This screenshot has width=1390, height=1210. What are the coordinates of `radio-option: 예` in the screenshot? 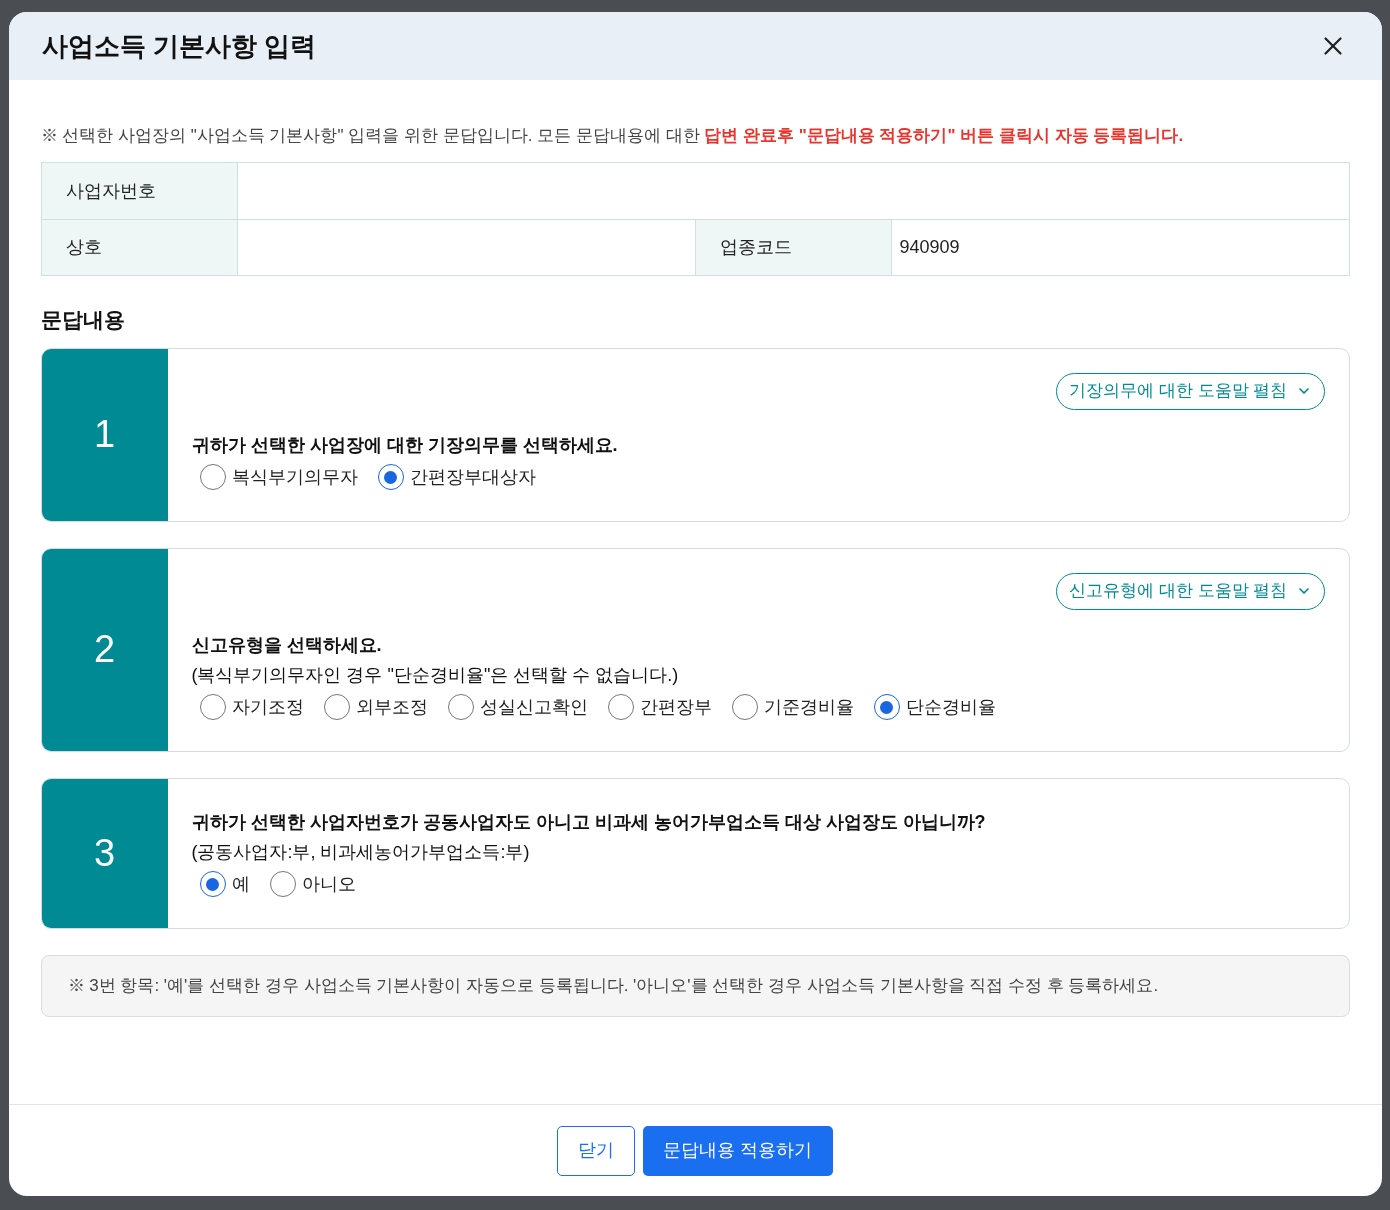 It's located at (224, 884).